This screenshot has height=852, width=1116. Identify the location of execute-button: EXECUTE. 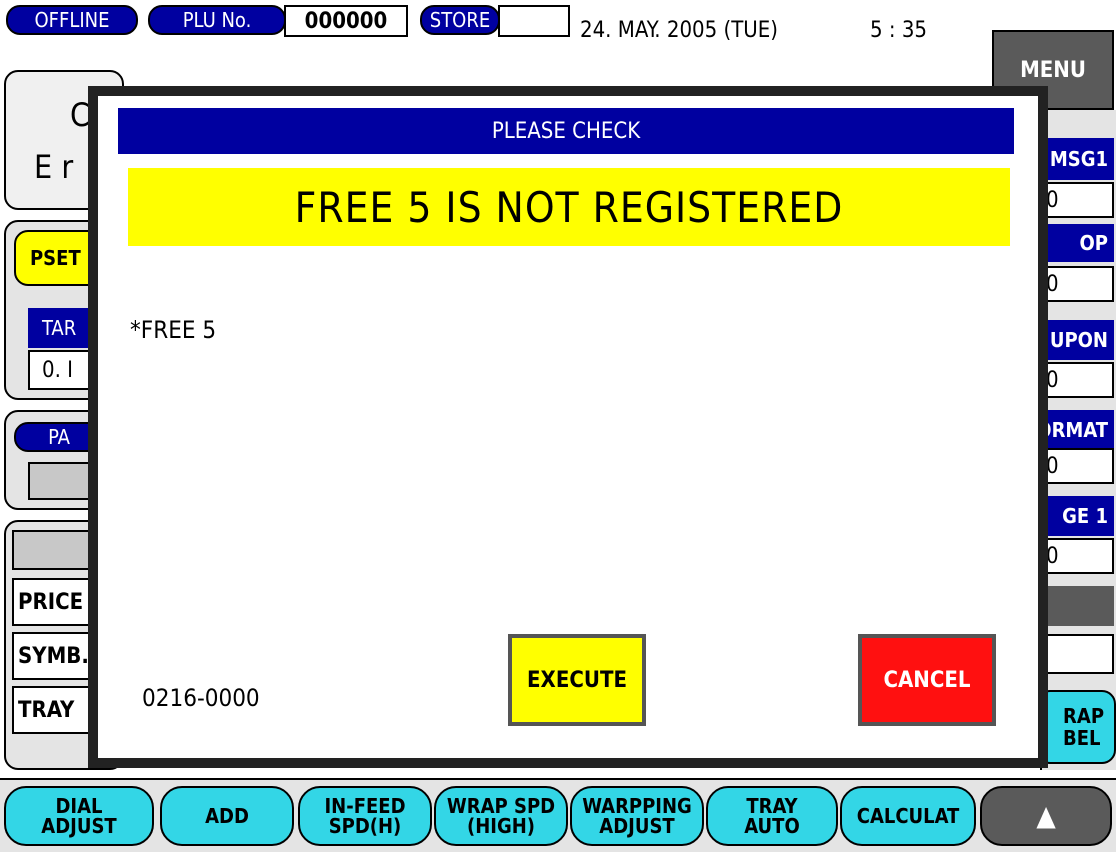
(577, 680).